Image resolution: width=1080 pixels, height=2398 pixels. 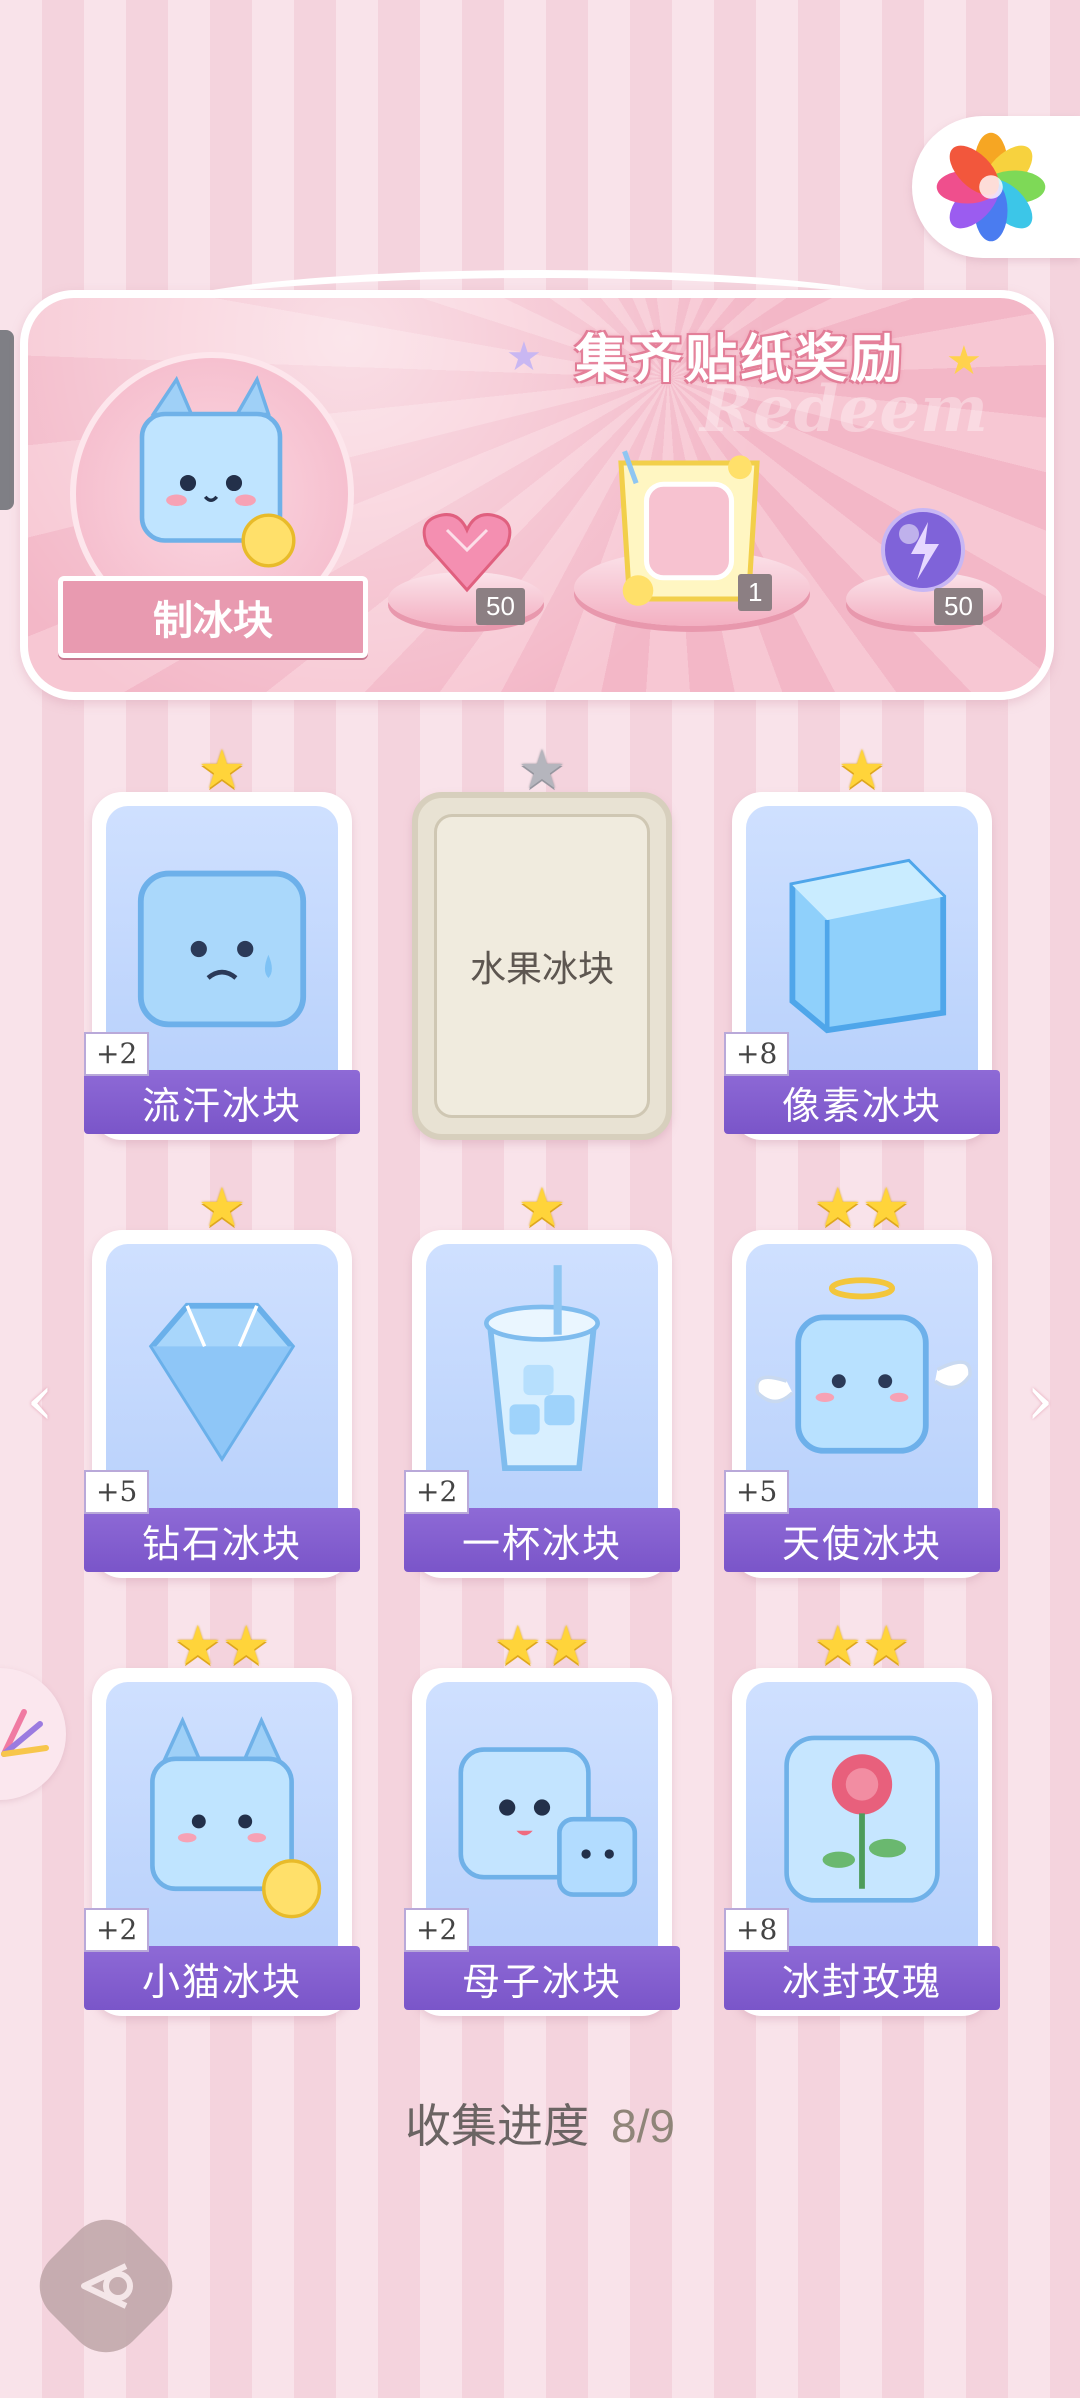 I want to click on sticker-card: 冰封玫瑰 +8, so click(x=862, y=1842).